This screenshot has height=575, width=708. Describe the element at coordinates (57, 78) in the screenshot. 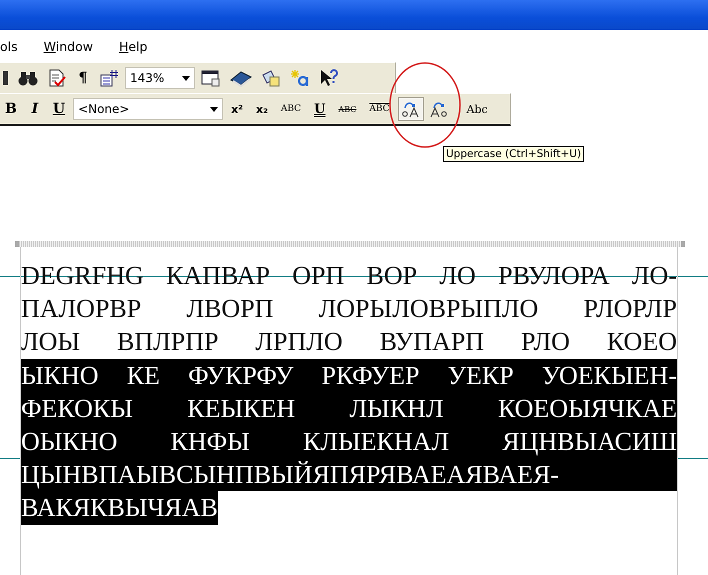

I see `document-check-icon` at that location.